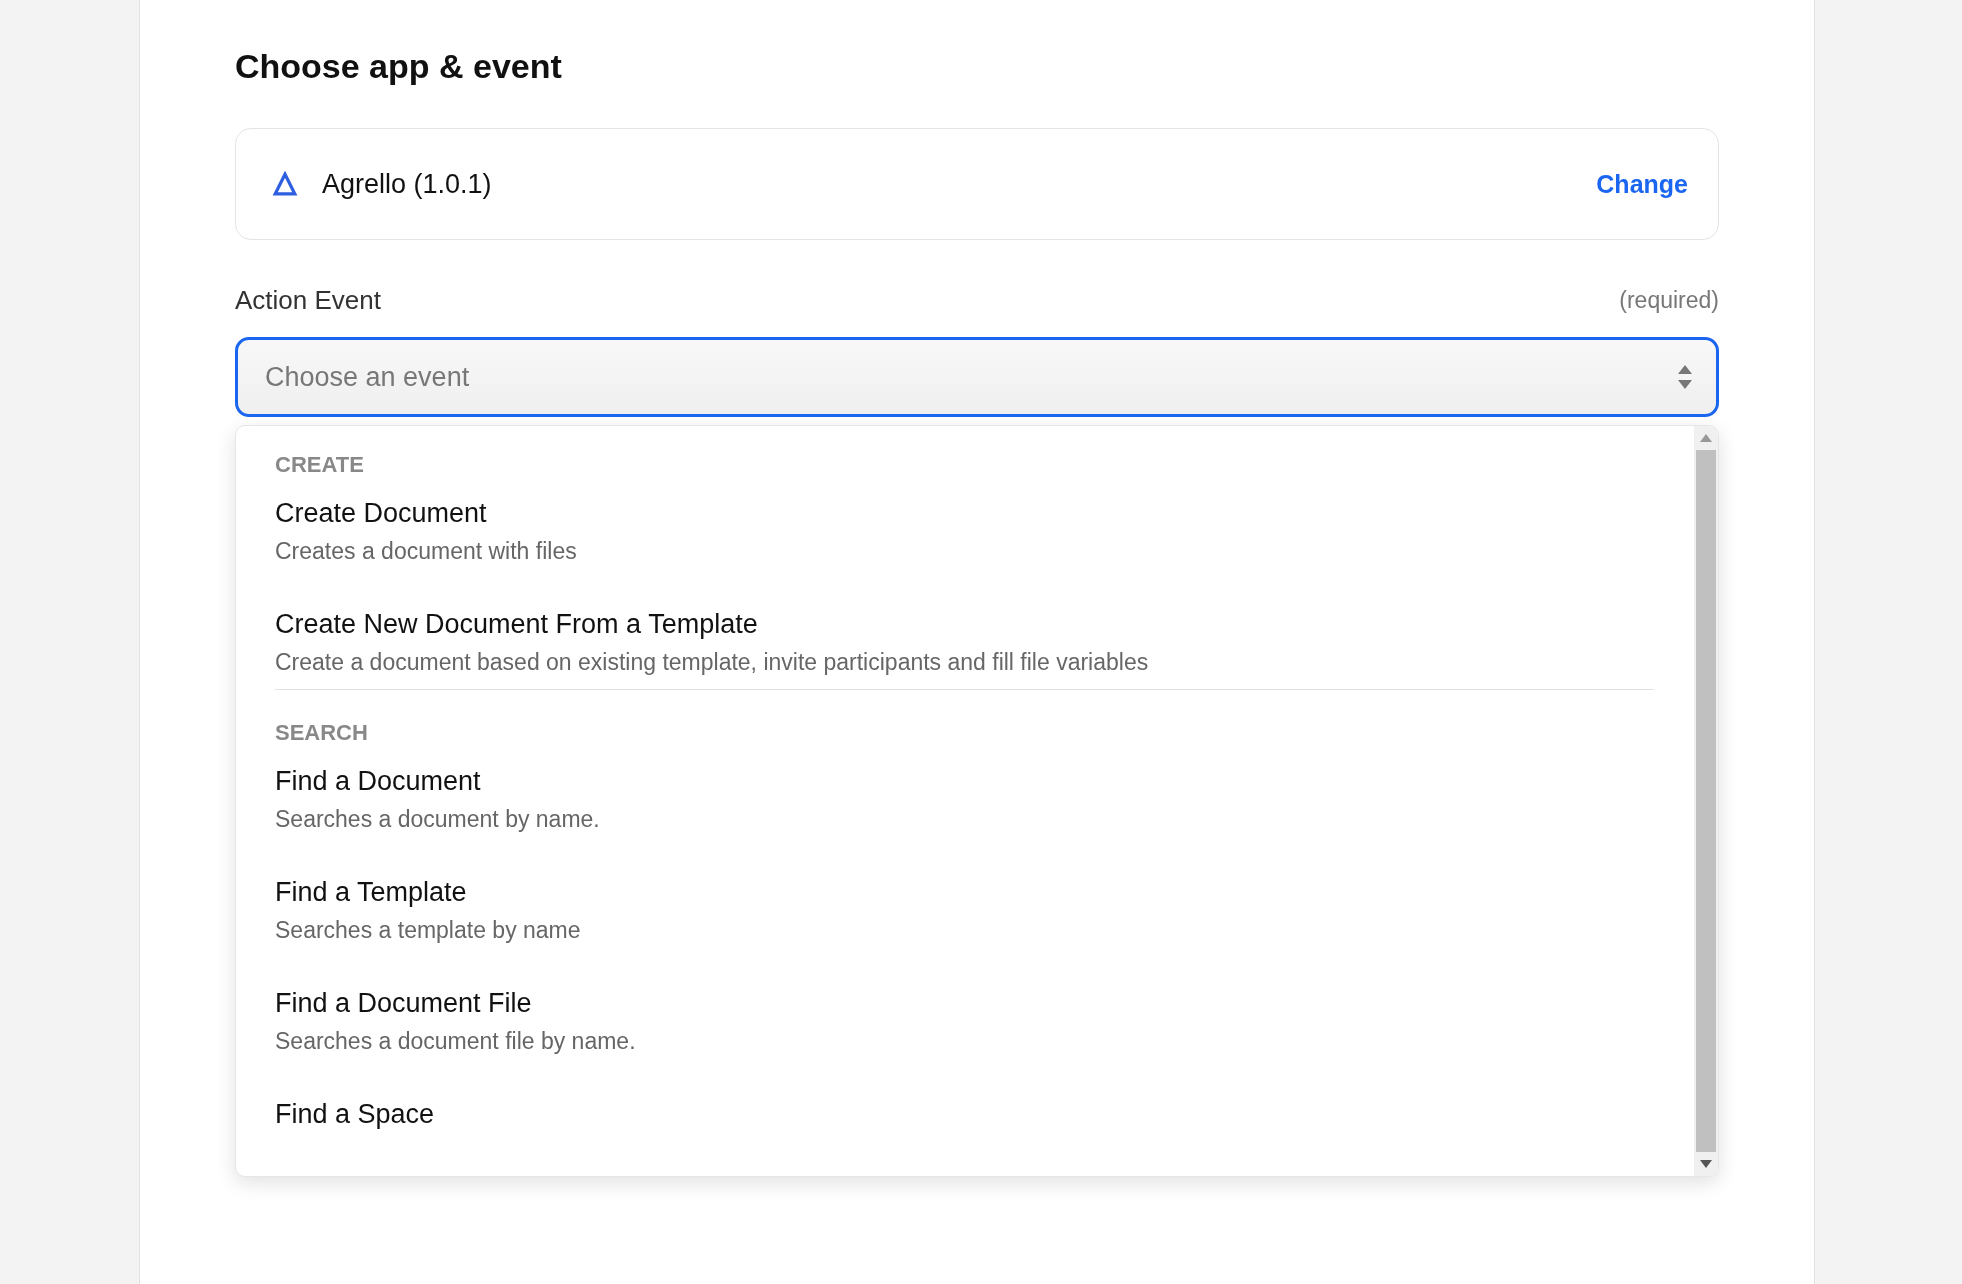 Image resolution: width=1962 pixels, height=1284 pixels. I want to click on event-option: Create Document, so click(964, 513).